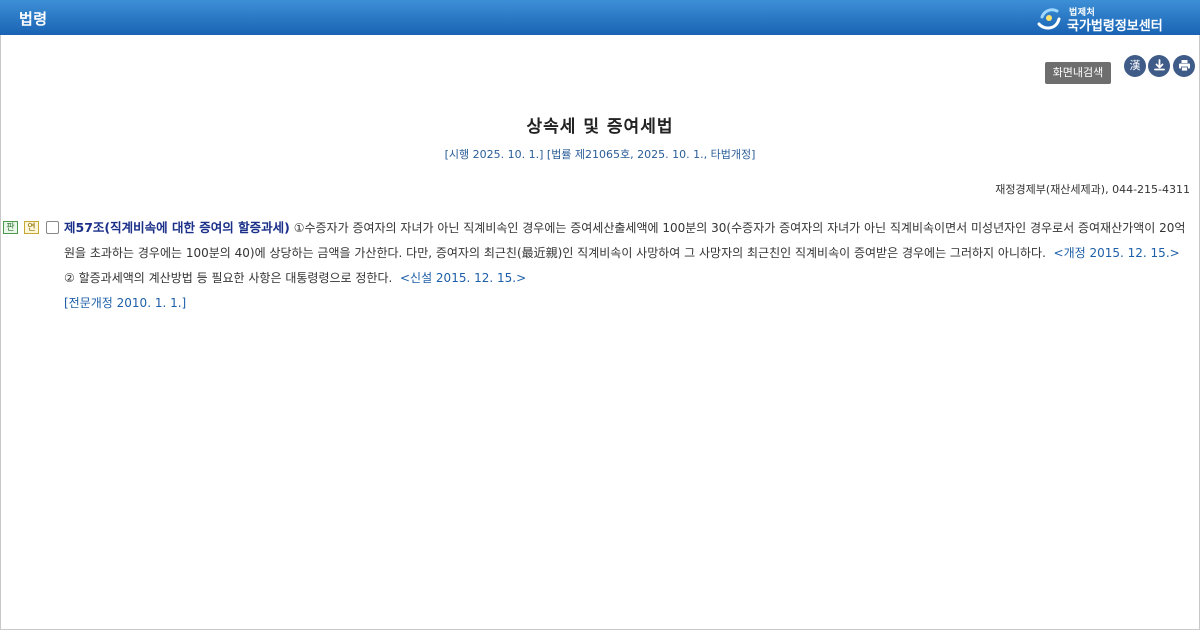 Image resolution: width=1200 pixels, height=630 pixels. I want to click on article-select-checkbox, so click(52, 227).